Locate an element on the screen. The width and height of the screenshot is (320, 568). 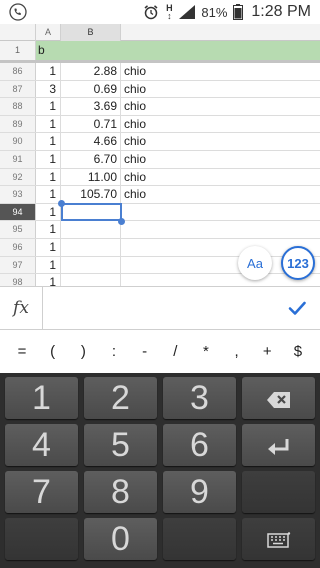
key-0: 0 is located at coordinates (120, 539).